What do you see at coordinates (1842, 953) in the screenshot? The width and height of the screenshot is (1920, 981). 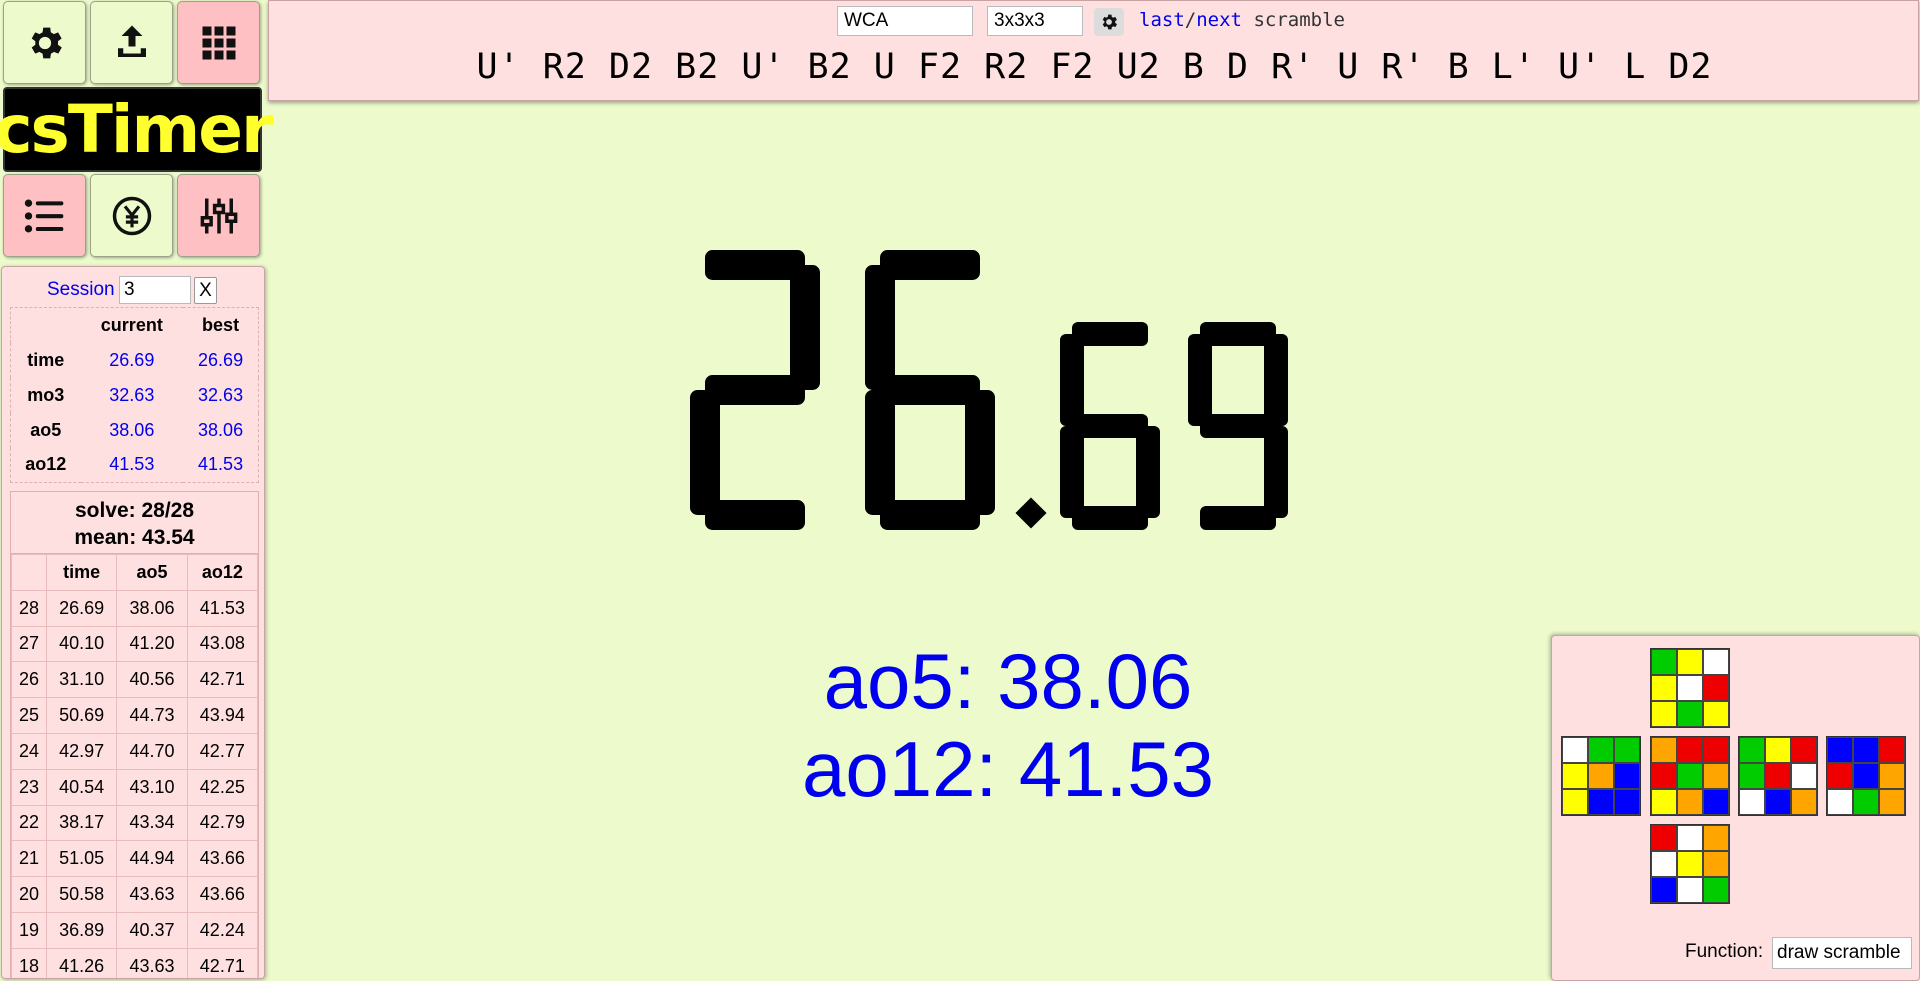 I see `function-select: draw scramble` at bounding box center [1842, 953].